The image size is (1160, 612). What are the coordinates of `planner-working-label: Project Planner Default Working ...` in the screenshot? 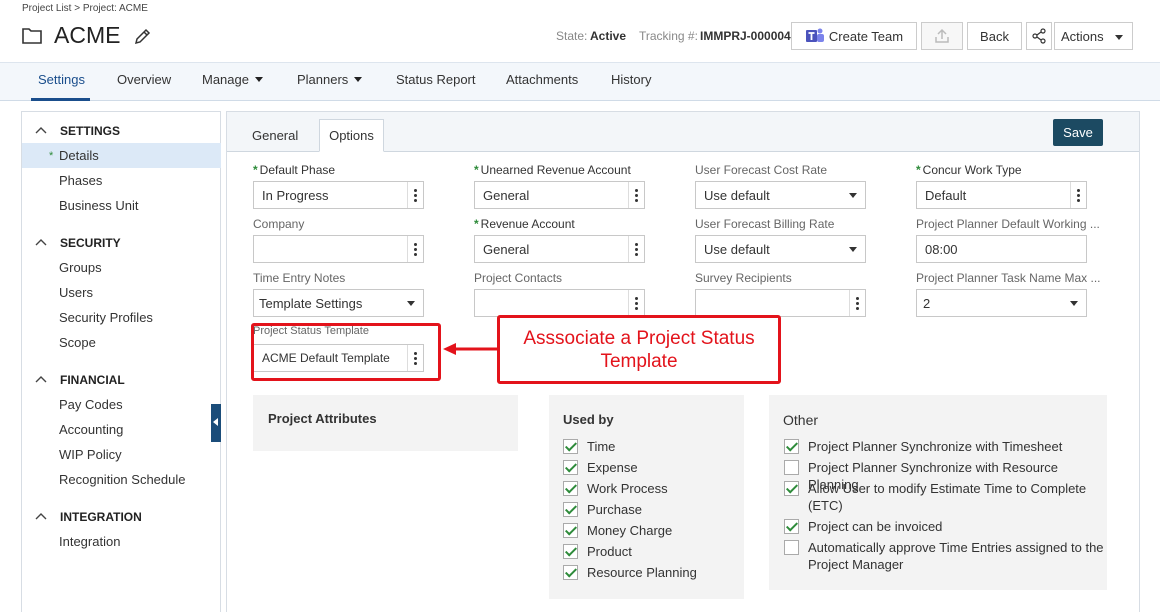 It's located at (1008, 224).